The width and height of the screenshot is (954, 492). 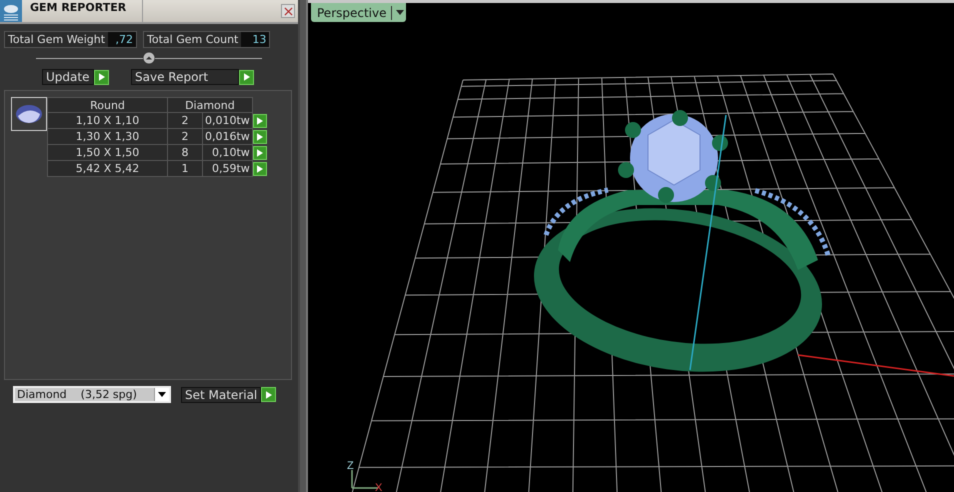 What do you see at coordinates (149, 58) in the screenshot?
I see `collapse-handle` at bounding box center [149, 58].